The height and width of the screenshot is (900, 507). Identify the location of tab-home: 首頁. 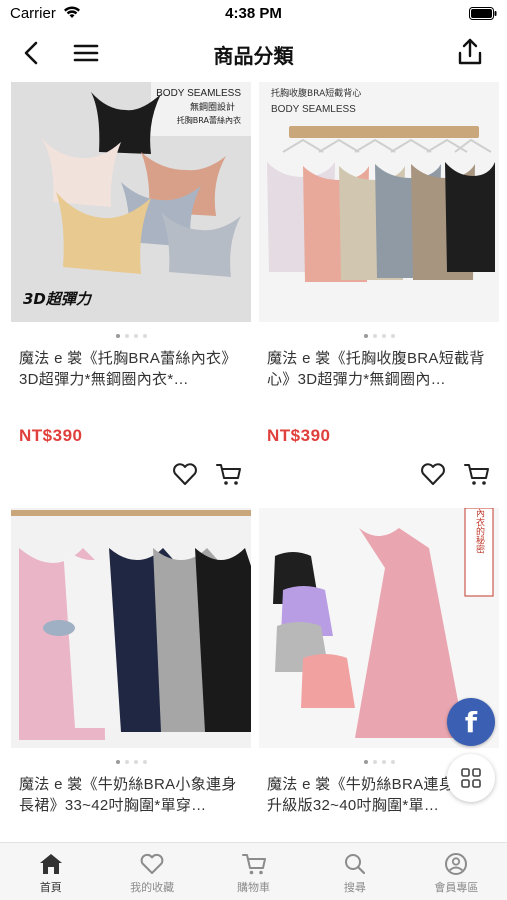
(50, 871).